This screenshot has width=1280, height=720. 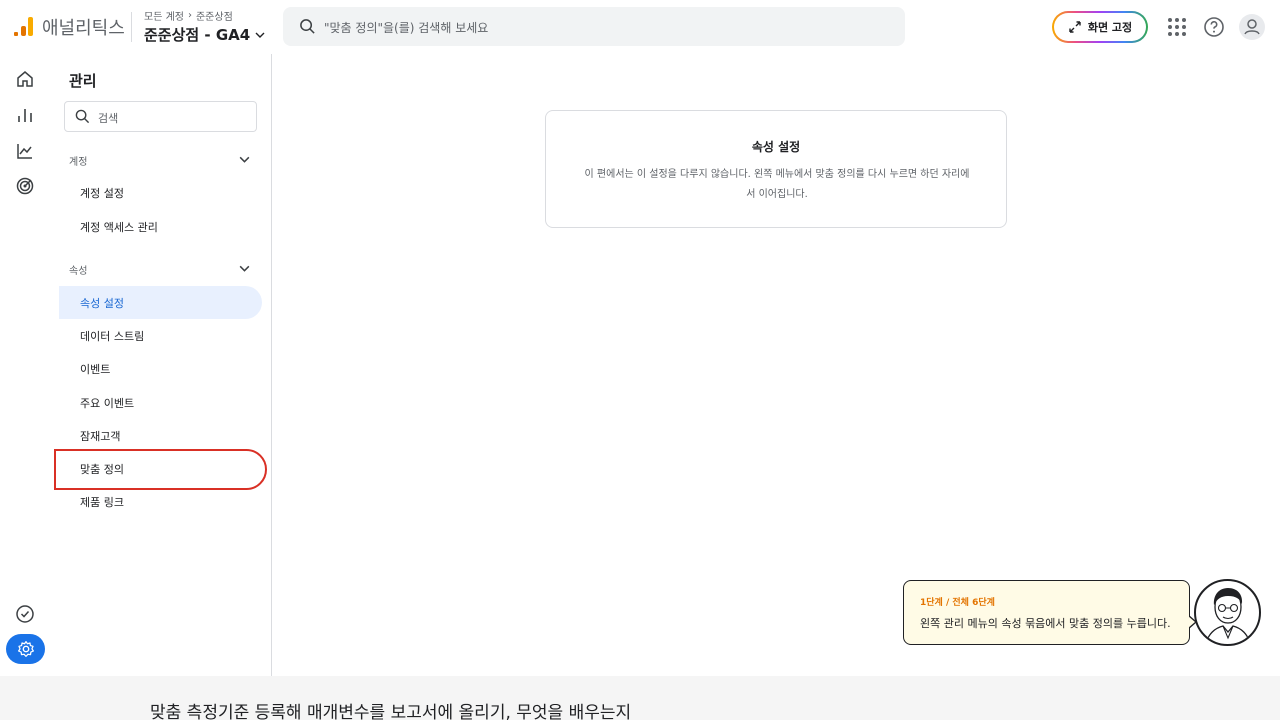 What do you see at coordinates (160, 160) in the screenshot?
I see `account-section-header: 계정` at bounding box center [160, 160].